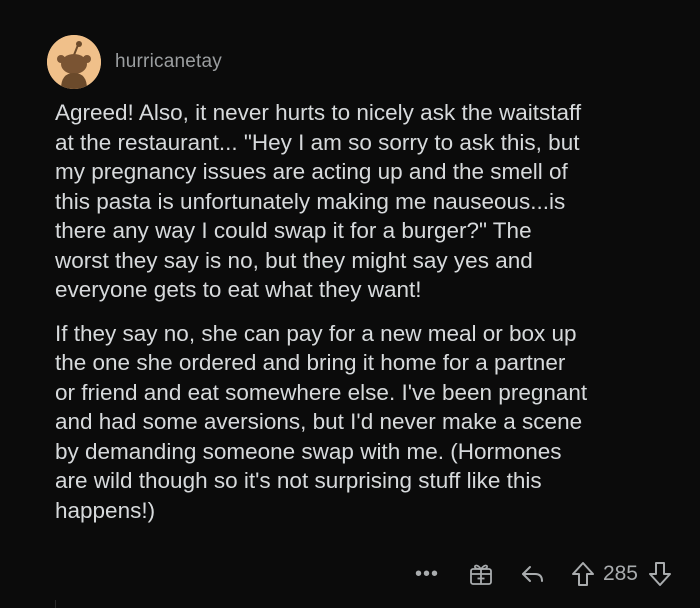 Image resolution: width=700 pixels, height=608 pixels. I want to click on more-button: •••, so click(427, 574).